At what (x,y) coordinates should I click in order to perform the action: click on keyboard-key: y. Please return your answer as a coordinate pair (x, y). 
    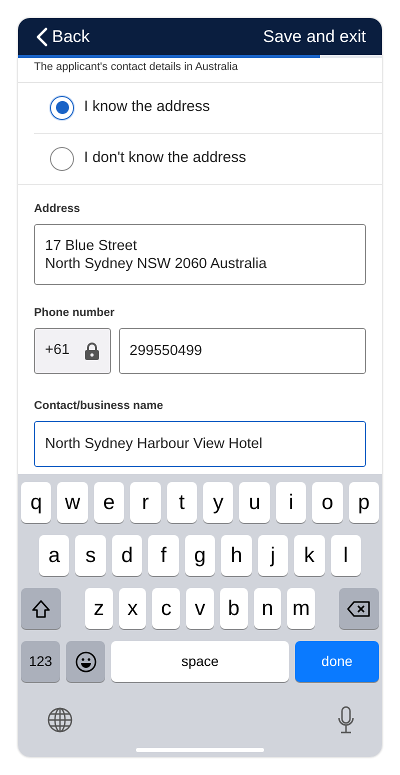
    Looking at the image, I should click on (218, 502).